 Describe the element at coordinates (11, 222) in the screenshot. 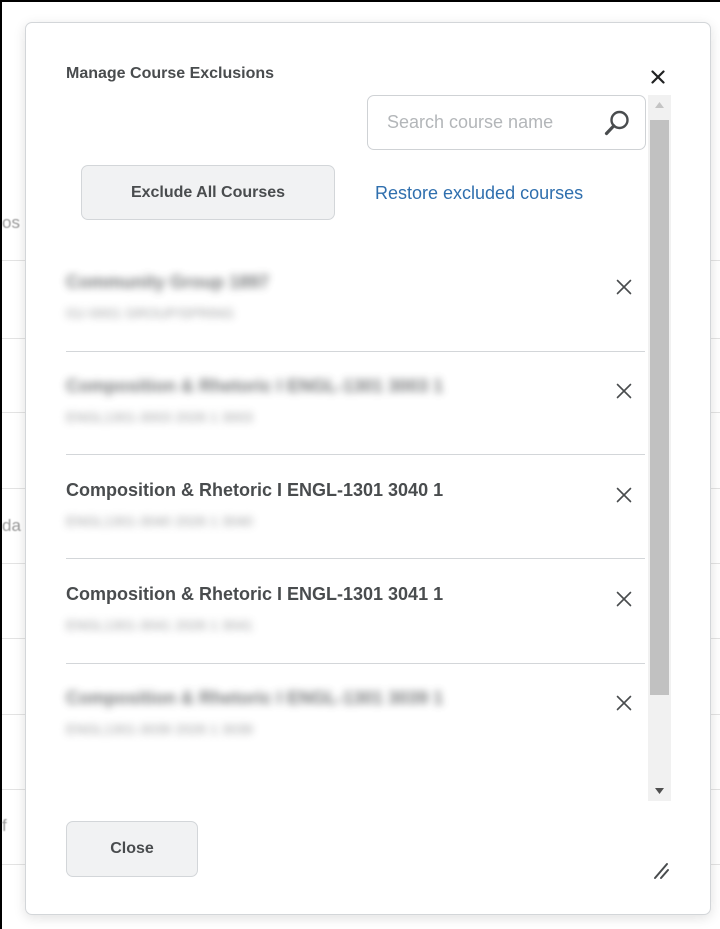

I see `background-text-fragment: os` at that location.